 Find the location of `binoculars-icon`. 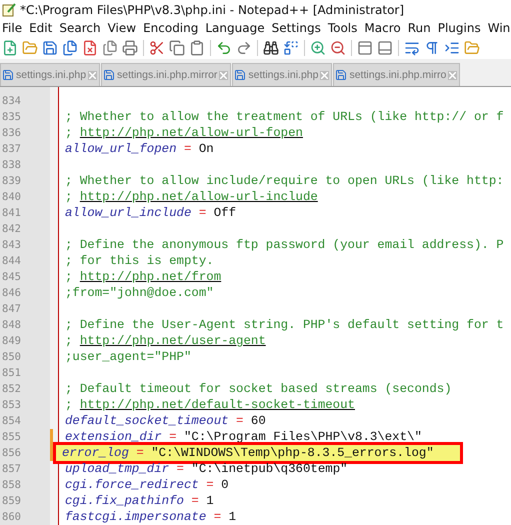

binoculars-icon is located at coordinates (271, 48).